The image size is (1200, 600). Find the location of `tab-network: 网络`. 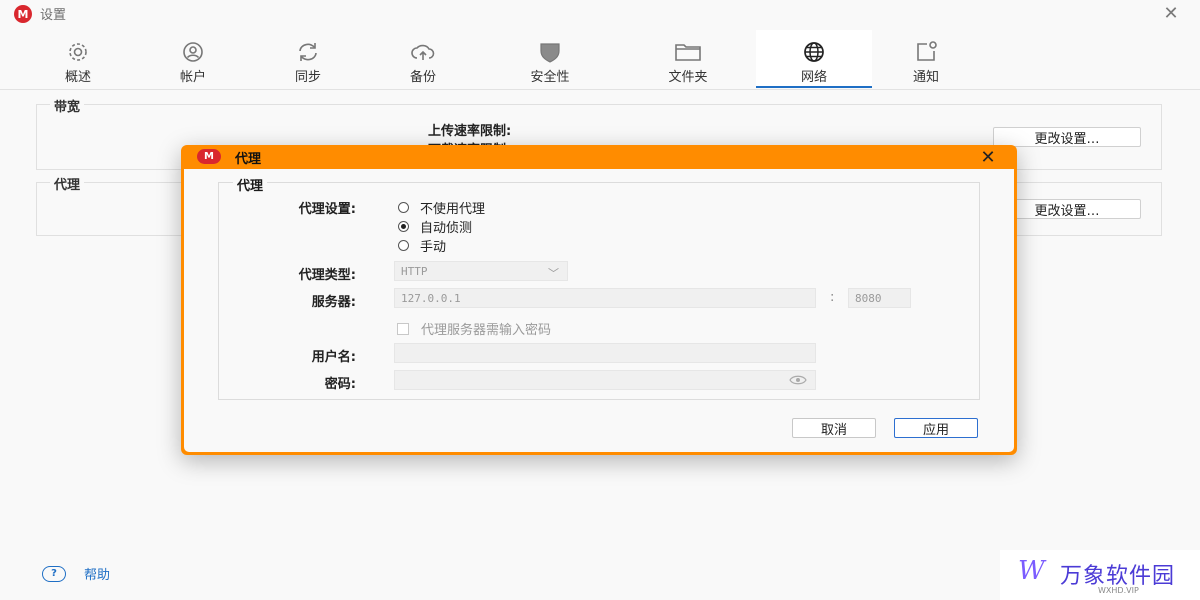

tab-network: 网络 is located at coordinates (814, 59).